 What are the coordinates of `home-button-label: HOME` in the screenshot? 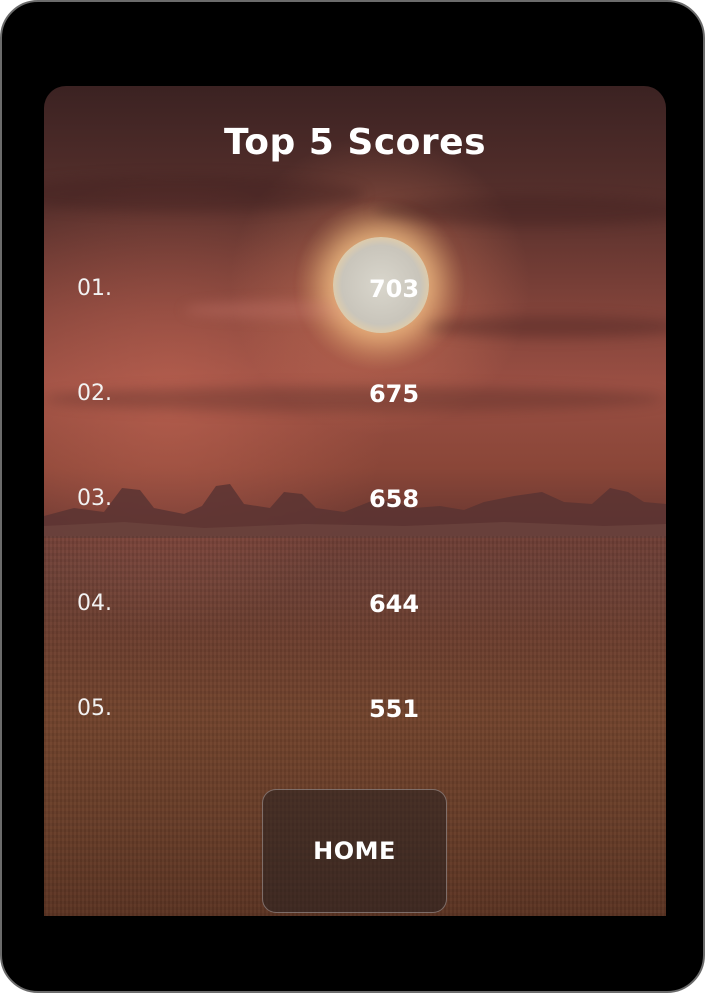 It's located at (354, 851).